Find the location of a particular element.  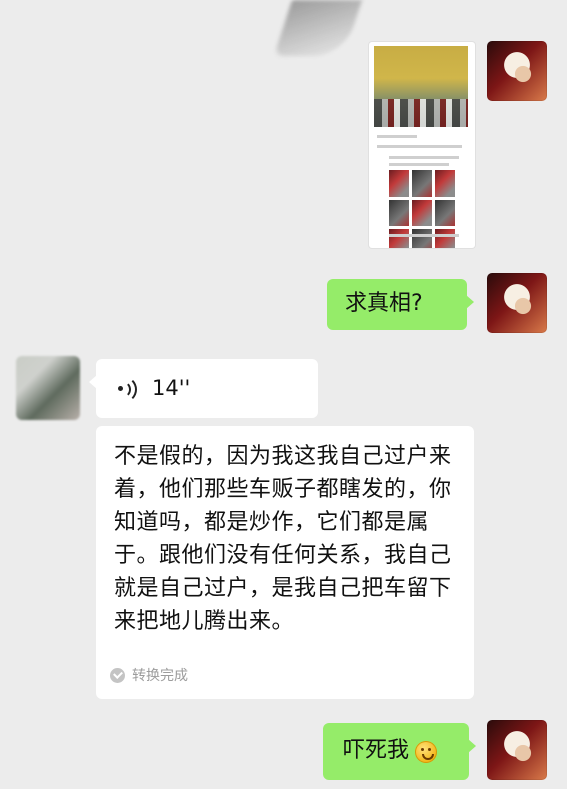

my-message-bubble: 吓死我 is located at coordinates (399, 751).